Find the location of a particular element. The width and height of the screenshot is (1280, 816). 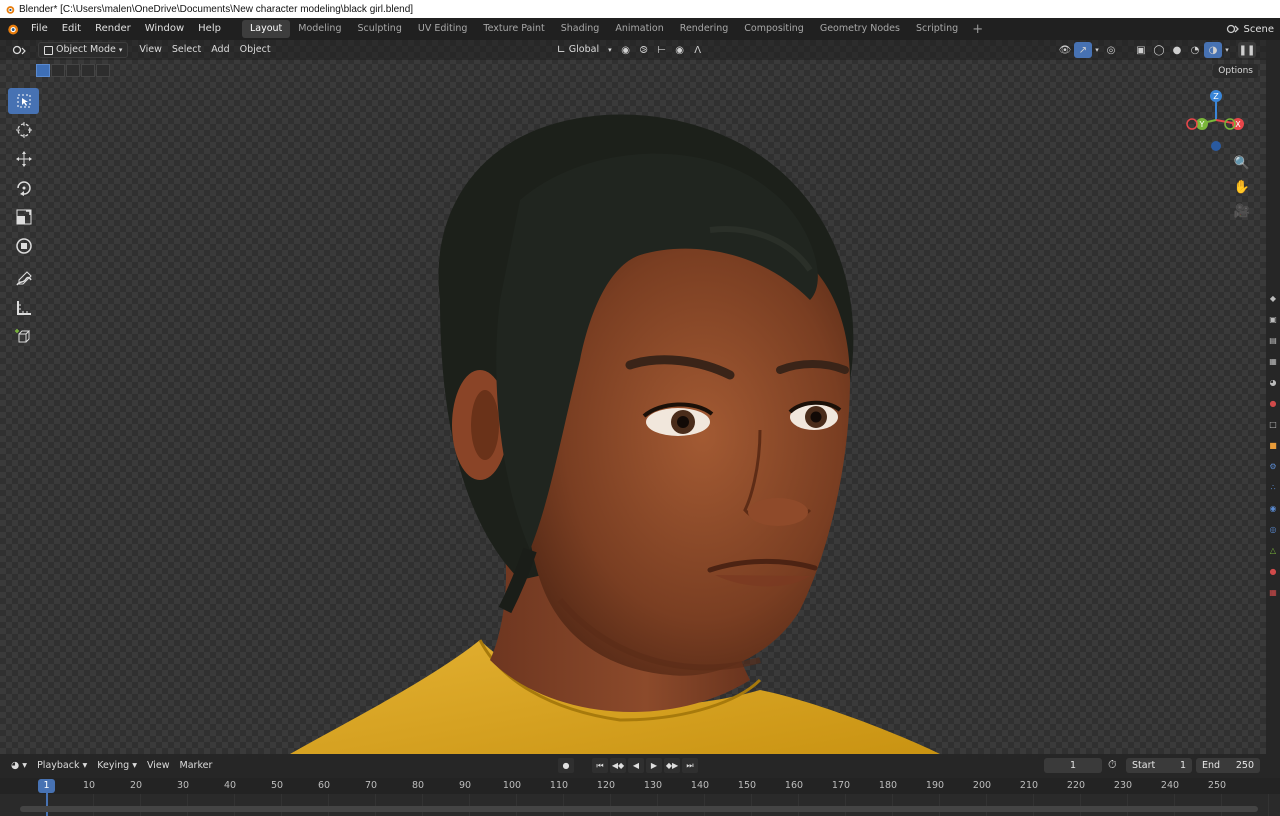

proportional-edit-icon: ◉ is located at coordinates (680, 50).